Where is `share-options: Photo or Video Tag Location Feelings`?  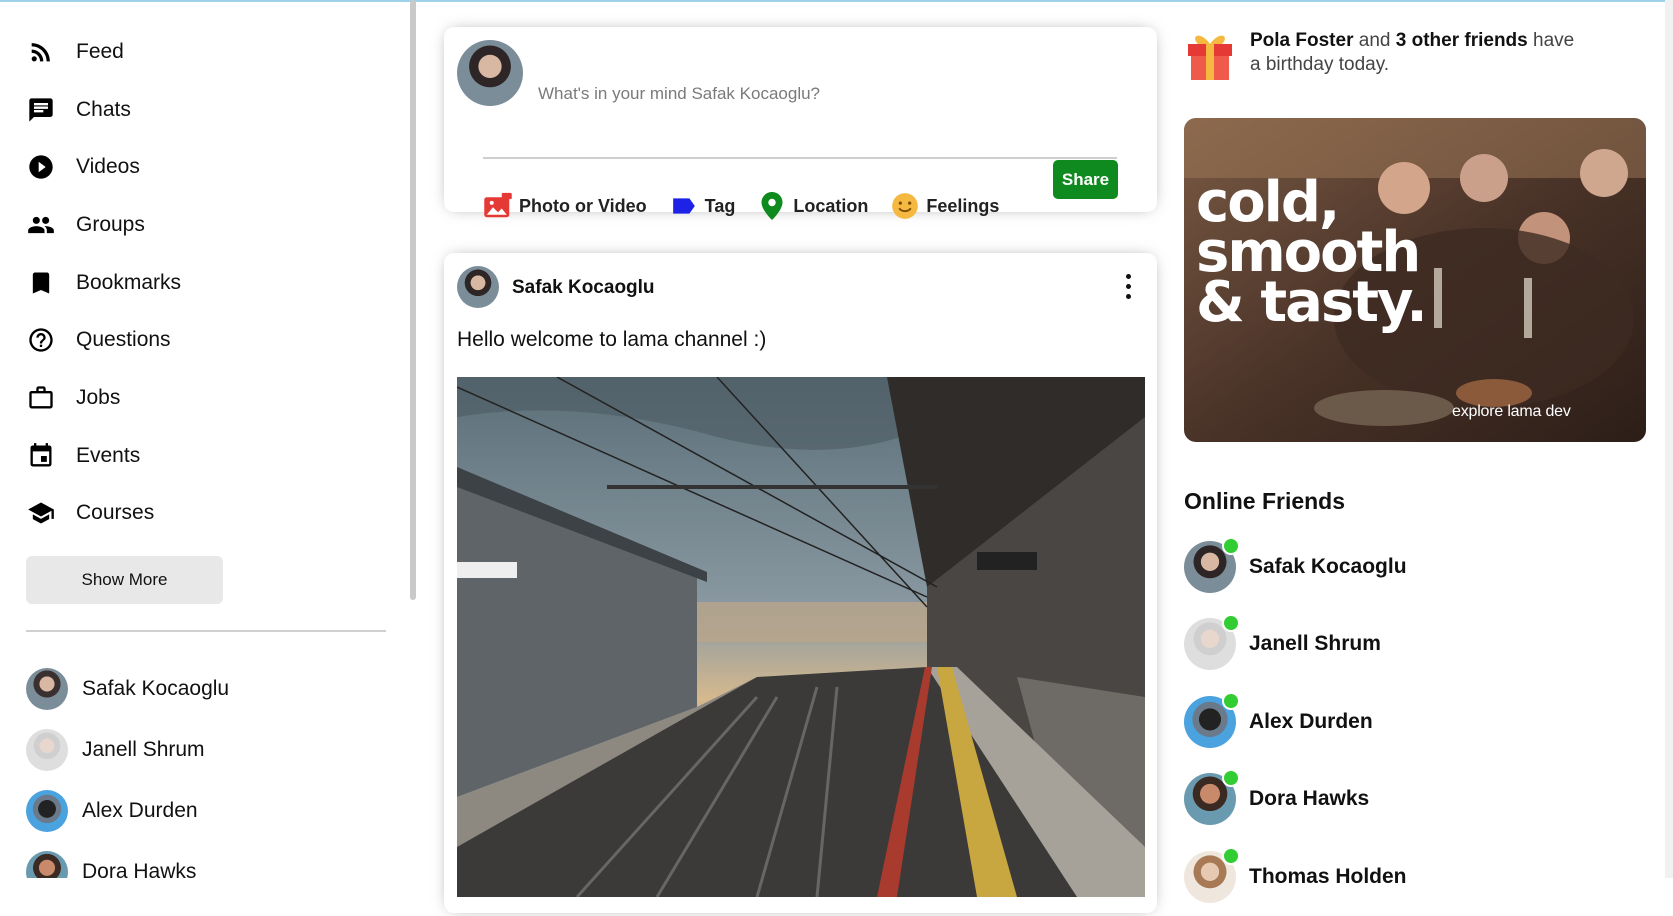
share-options: Photo or Video Tag Location Feelings is located at coordinates (752, 206).